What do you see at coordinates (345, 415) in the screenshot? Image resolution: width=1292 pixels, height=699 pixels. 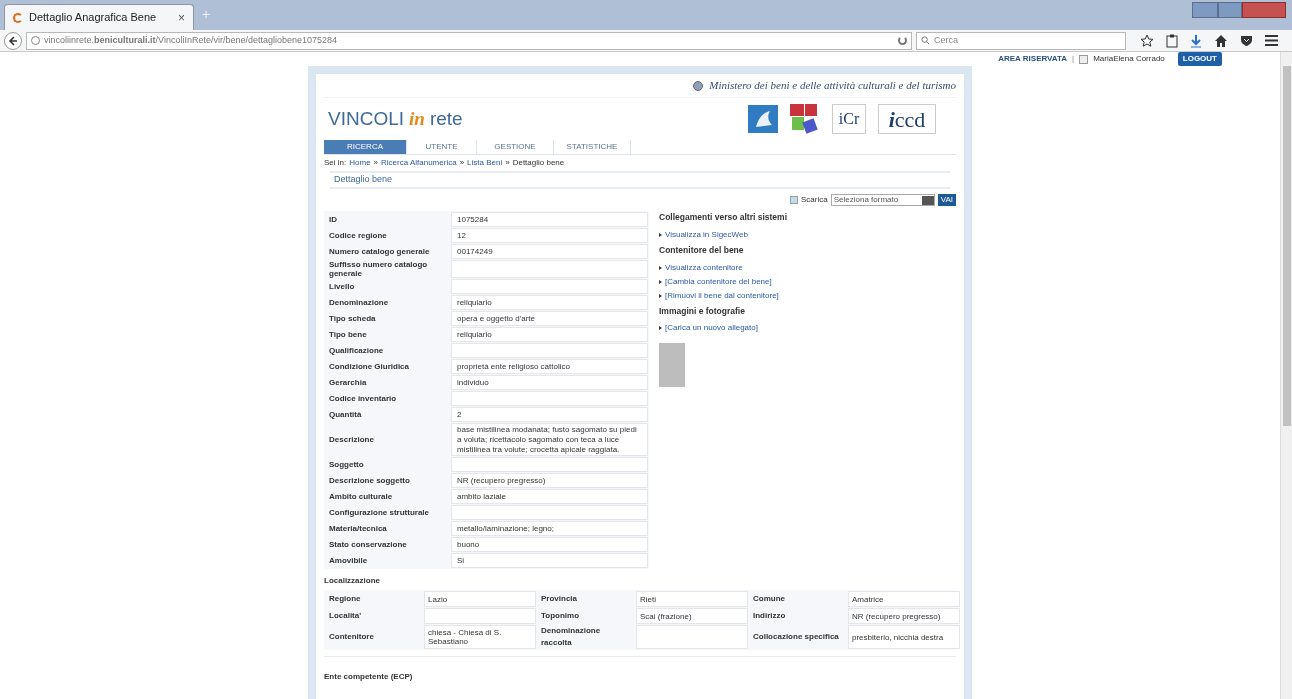 I see `field-label: Quantità` at bounding box center [345, 415].